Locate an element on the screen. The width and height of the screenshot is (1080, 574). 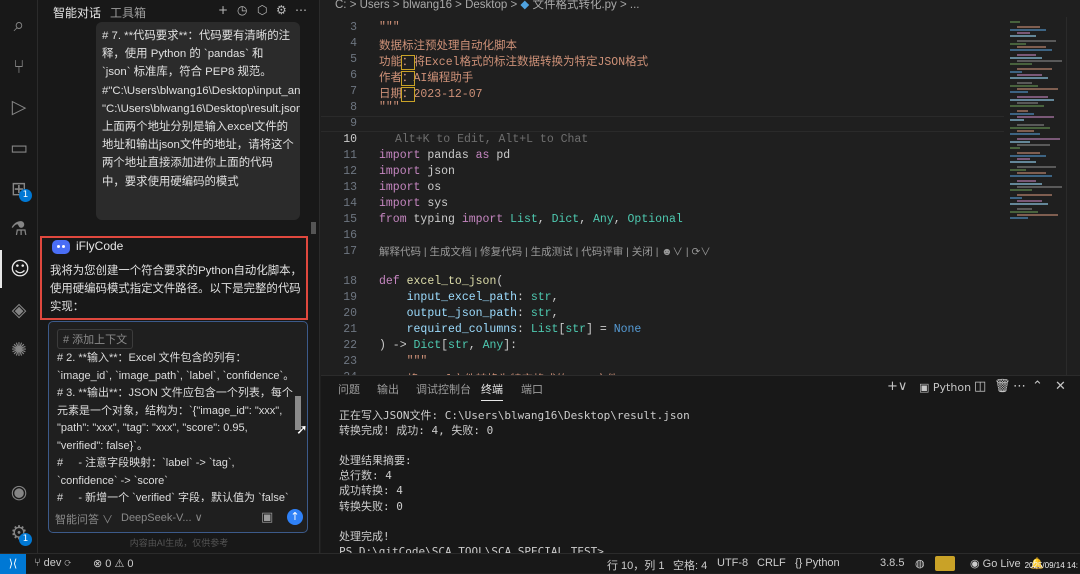
go-live-button: ◉ Go Live is located at coordinates (995, 563).